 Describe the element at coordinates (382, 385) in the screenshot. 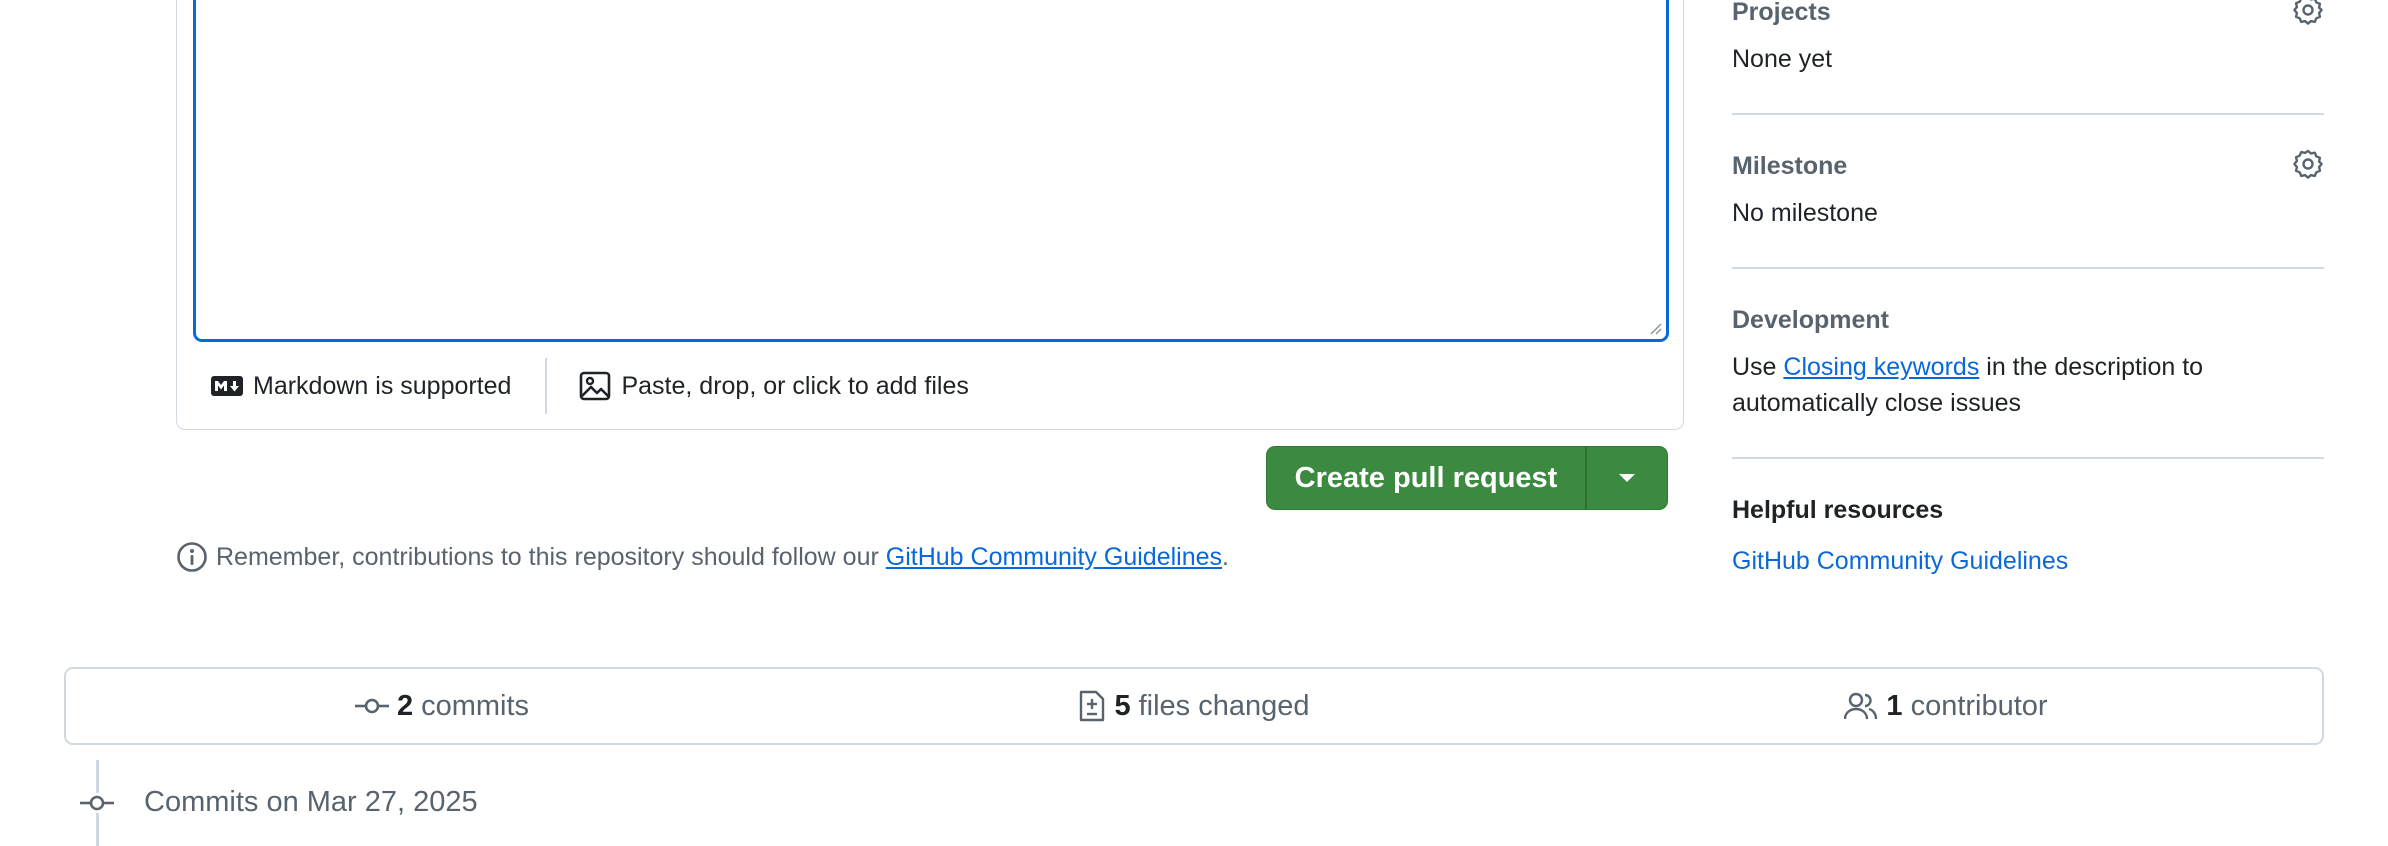

I see `markdown-label: Markdown is supported` at that location.